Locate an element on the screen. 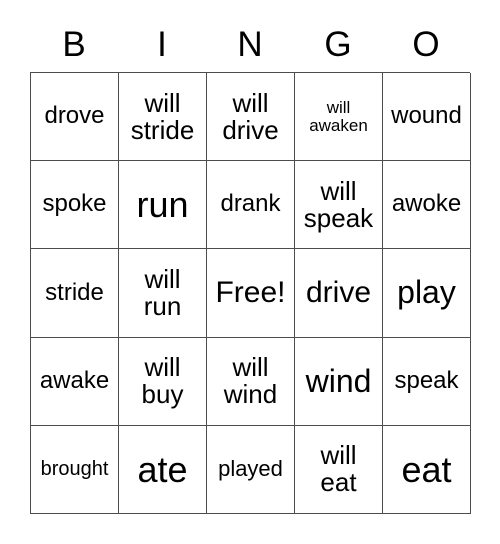 The image size is (500, 544). bingo-cell-label: will awaken is located at coordinates (338, 116).